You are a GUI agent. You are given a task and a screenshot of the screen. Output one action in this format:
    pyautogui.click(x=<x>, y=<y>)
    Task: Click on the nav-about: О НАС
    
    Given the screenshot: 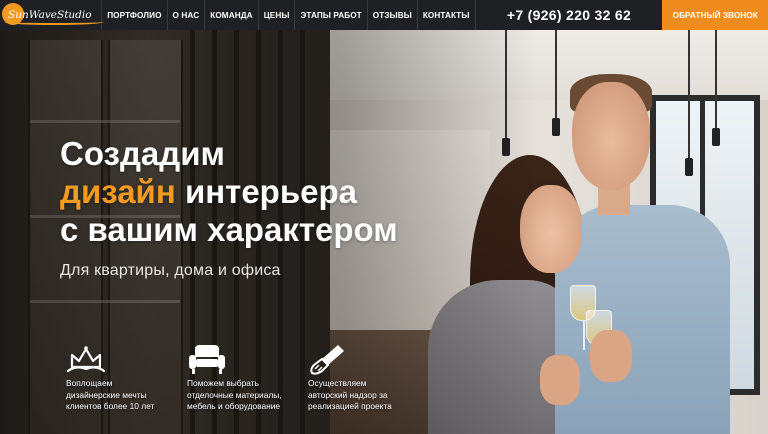 What is the action you would take?
    pyautogui.click(x=185, y=15)
    